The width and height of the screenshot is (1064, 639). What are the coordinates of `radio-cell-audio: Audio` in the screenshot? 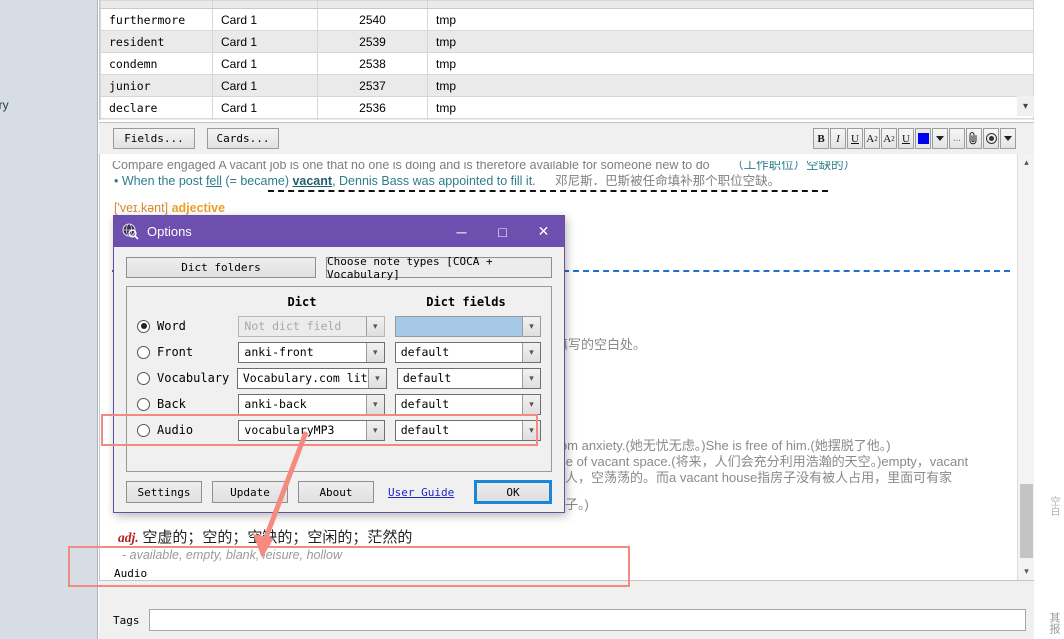 It's located at (187, 430).